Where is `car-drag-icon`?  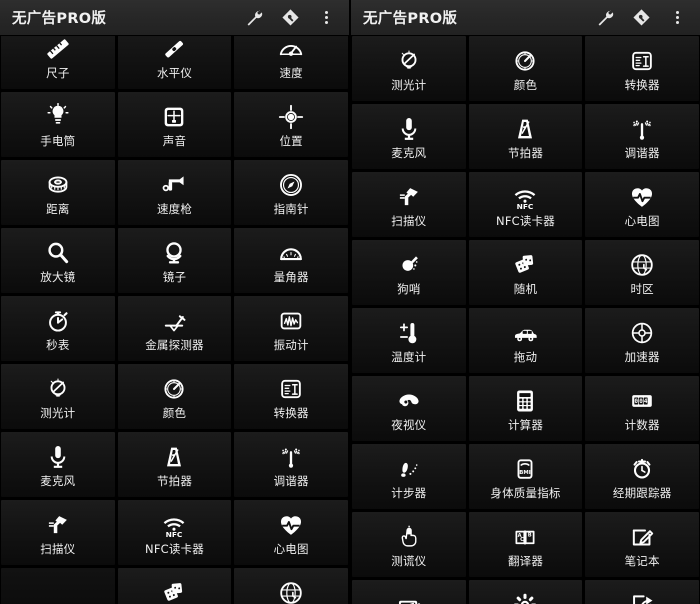
car-drag-icon is located at coordinates (525, 333).